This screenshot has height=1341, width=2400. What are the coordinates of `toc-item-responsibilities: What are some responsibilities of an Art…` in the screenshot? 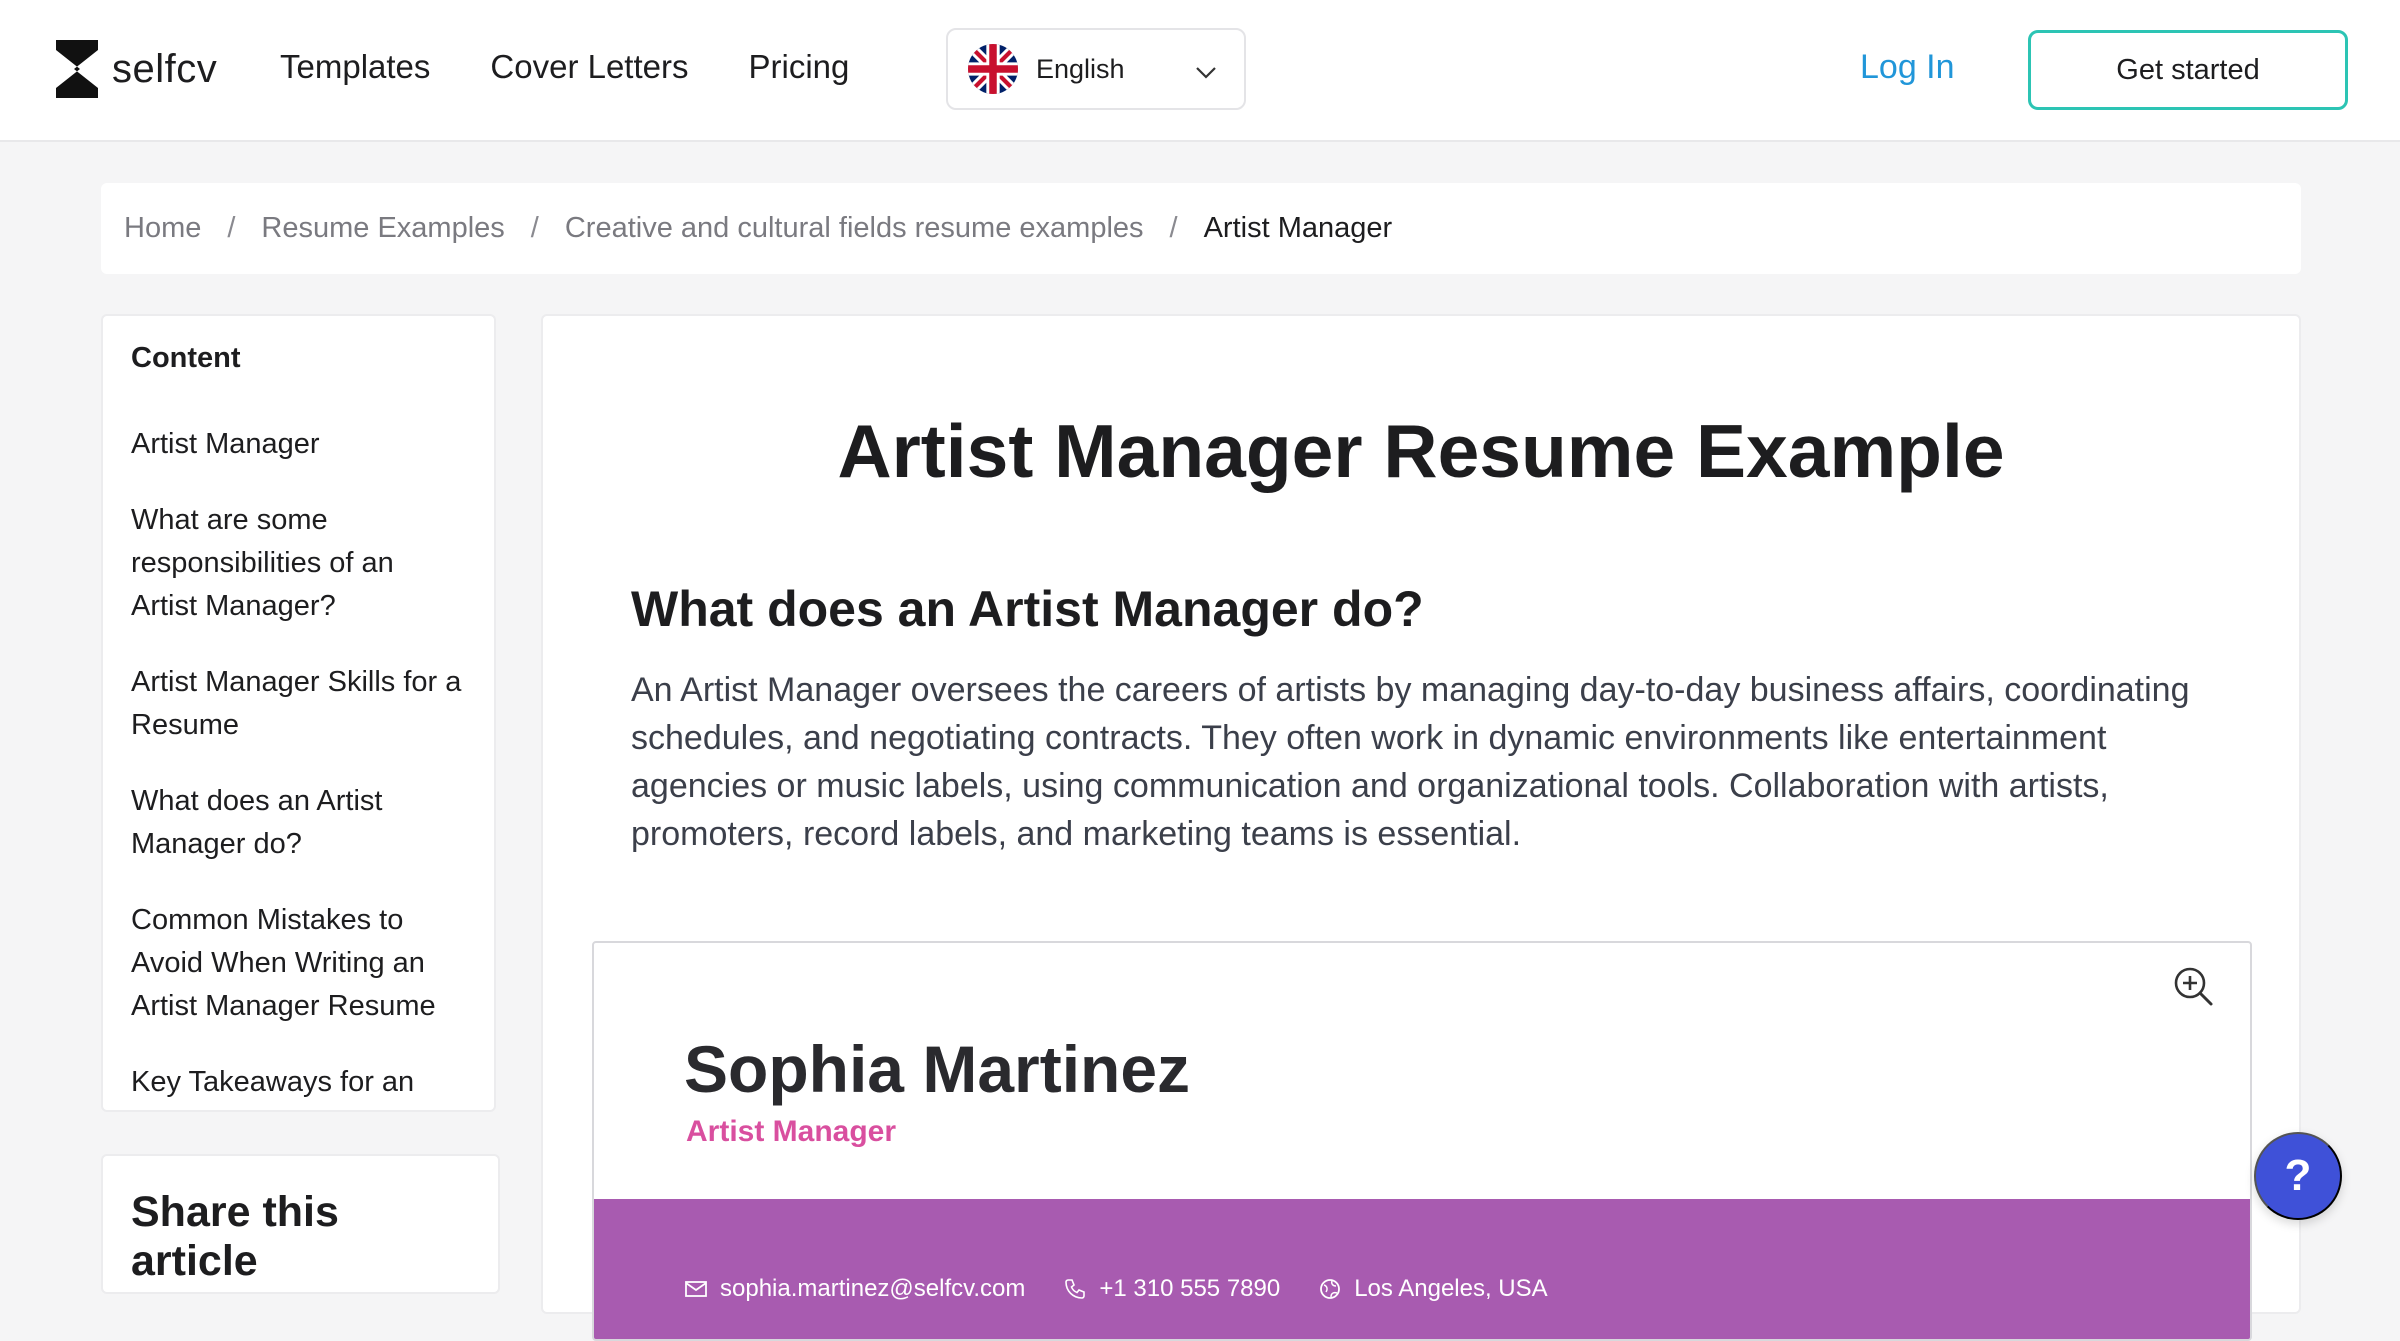 It's located at (281, 563).